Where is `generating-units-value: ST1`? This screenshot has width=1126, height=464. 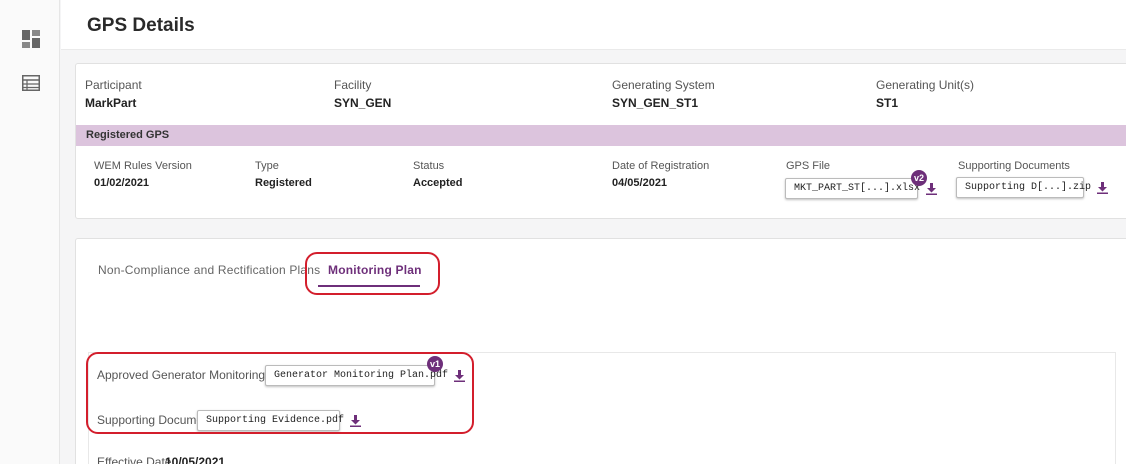 generating-units-value: ST1 is located at coordinates (887, 103).